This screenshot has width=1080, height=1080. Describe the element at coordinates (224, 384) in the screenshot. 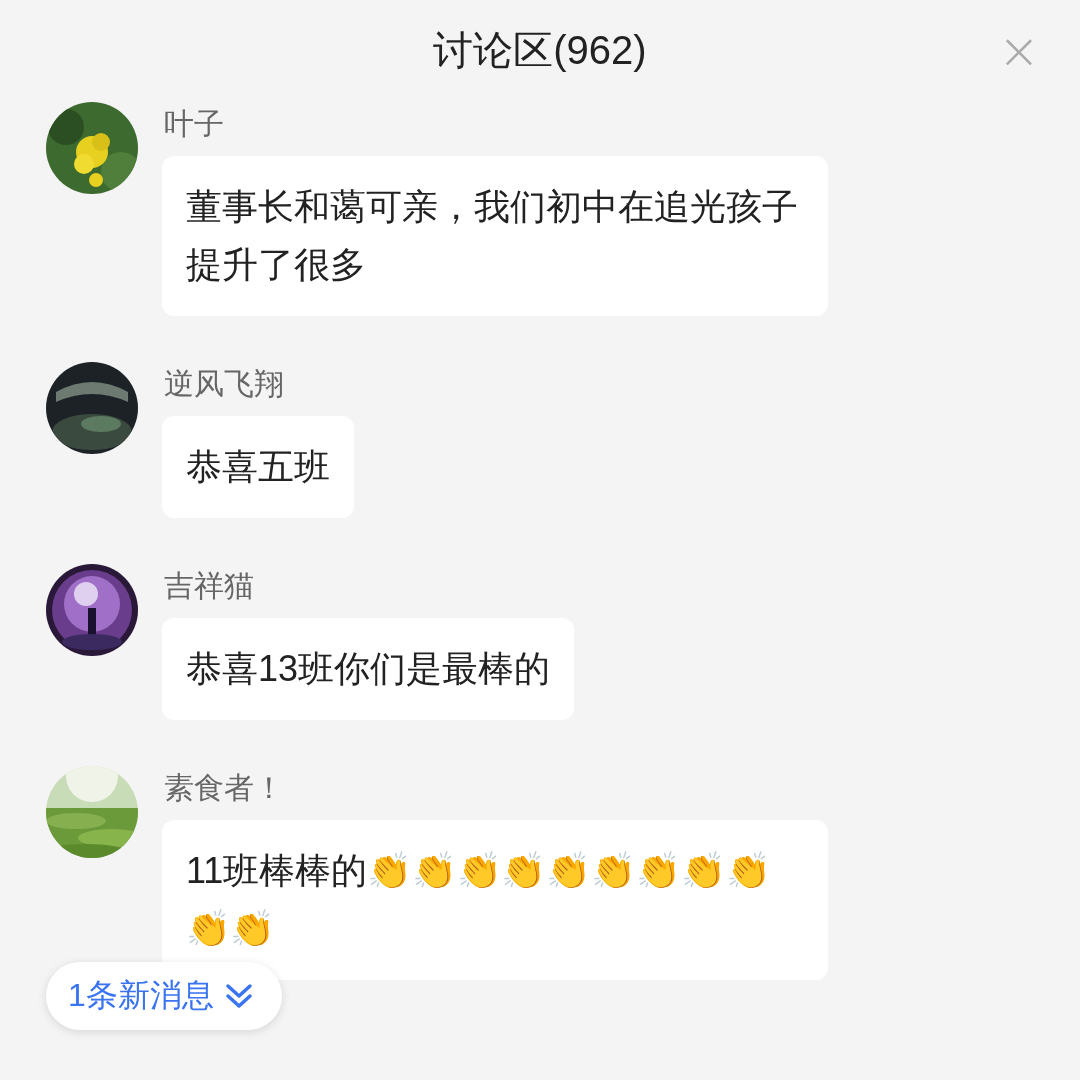

I see `user-name: 逆风飞翔` at that location.